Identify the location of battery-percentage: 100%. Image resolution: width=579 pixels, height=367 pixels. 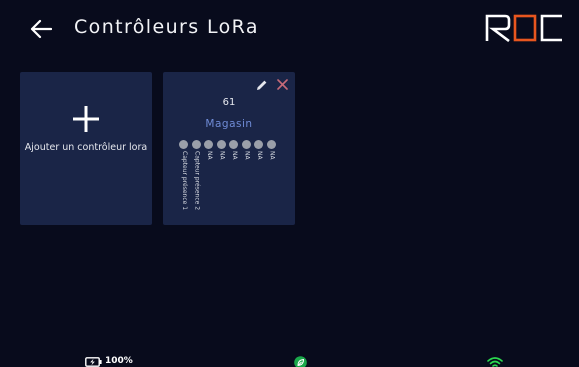
(119, 361).